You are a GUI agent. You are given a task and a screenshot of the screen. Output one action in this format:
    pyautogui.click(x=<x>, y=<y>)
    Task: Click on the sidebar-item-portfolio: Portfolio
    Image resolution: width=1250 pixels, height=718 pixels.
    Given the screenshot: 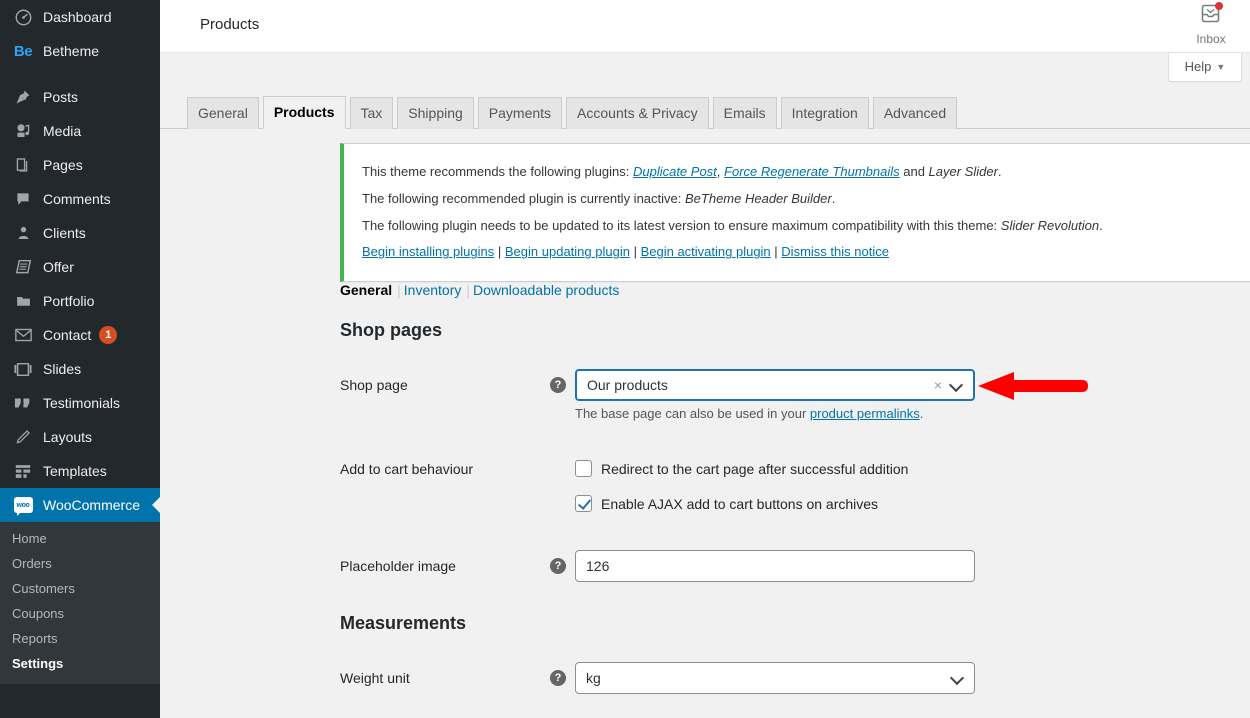 What is the action you would take?
    pyautogui.click(x=80, y=301)
    